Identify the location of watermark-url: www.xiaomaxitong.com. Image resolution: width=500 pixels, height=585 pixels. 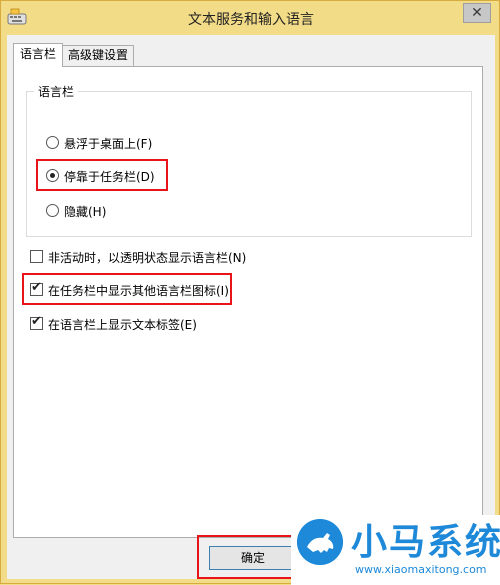
(421, 569).